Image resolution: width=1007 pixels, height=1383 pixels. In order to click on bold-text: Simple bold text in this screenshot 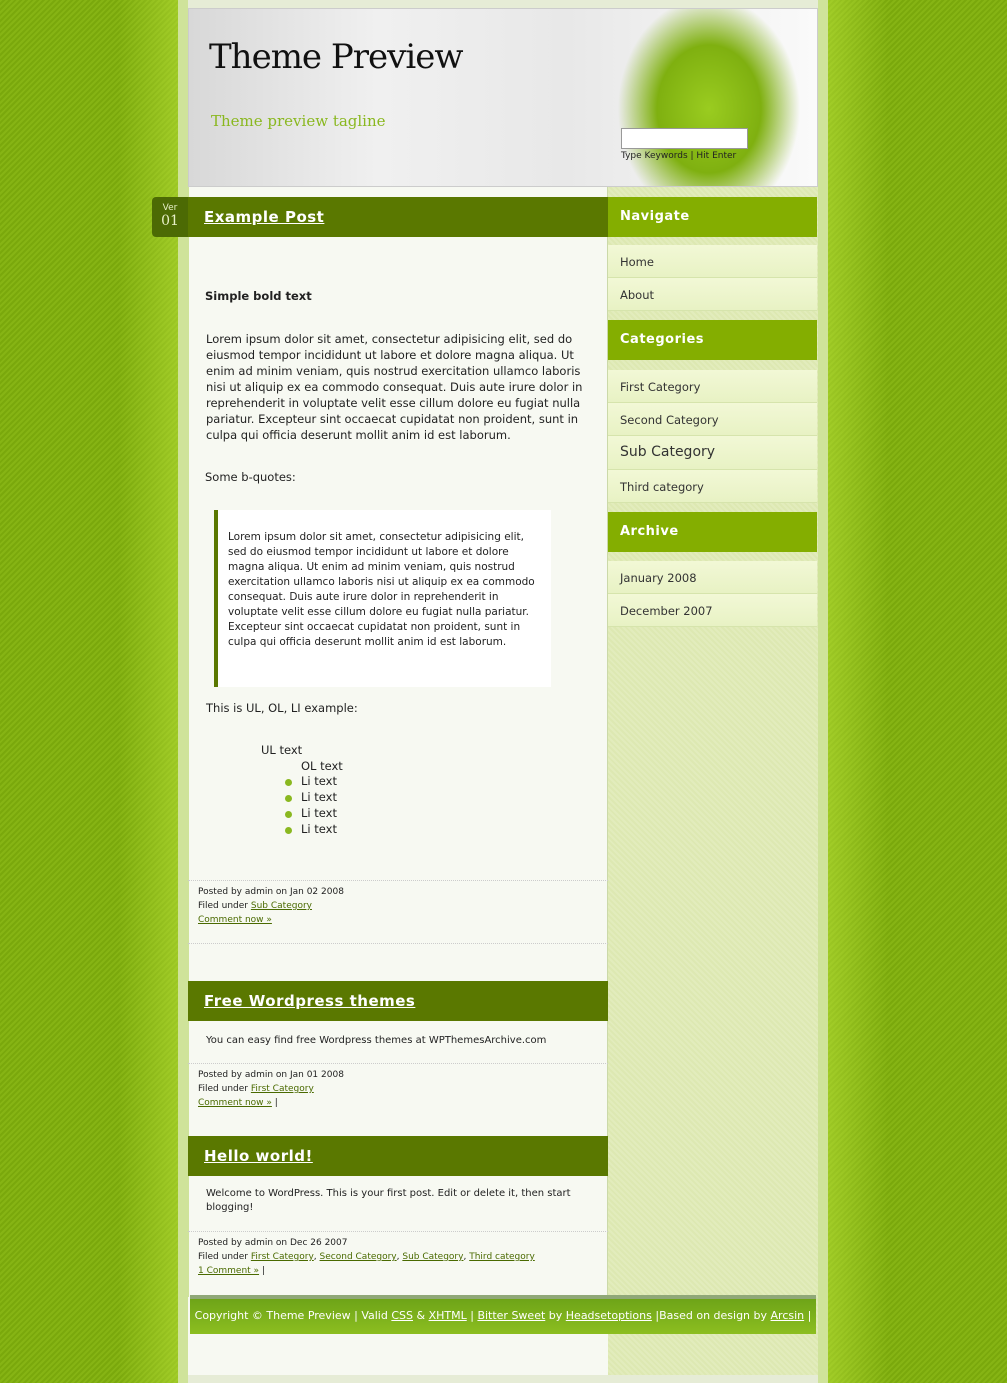, I will do `click(258, 296)`.